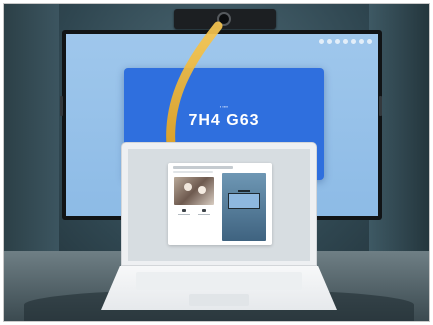 The width and height of the screenshot is (433, 325). Describe the element at coordinates (219, 281) in the screenshot. I see `keyboard` at that location.